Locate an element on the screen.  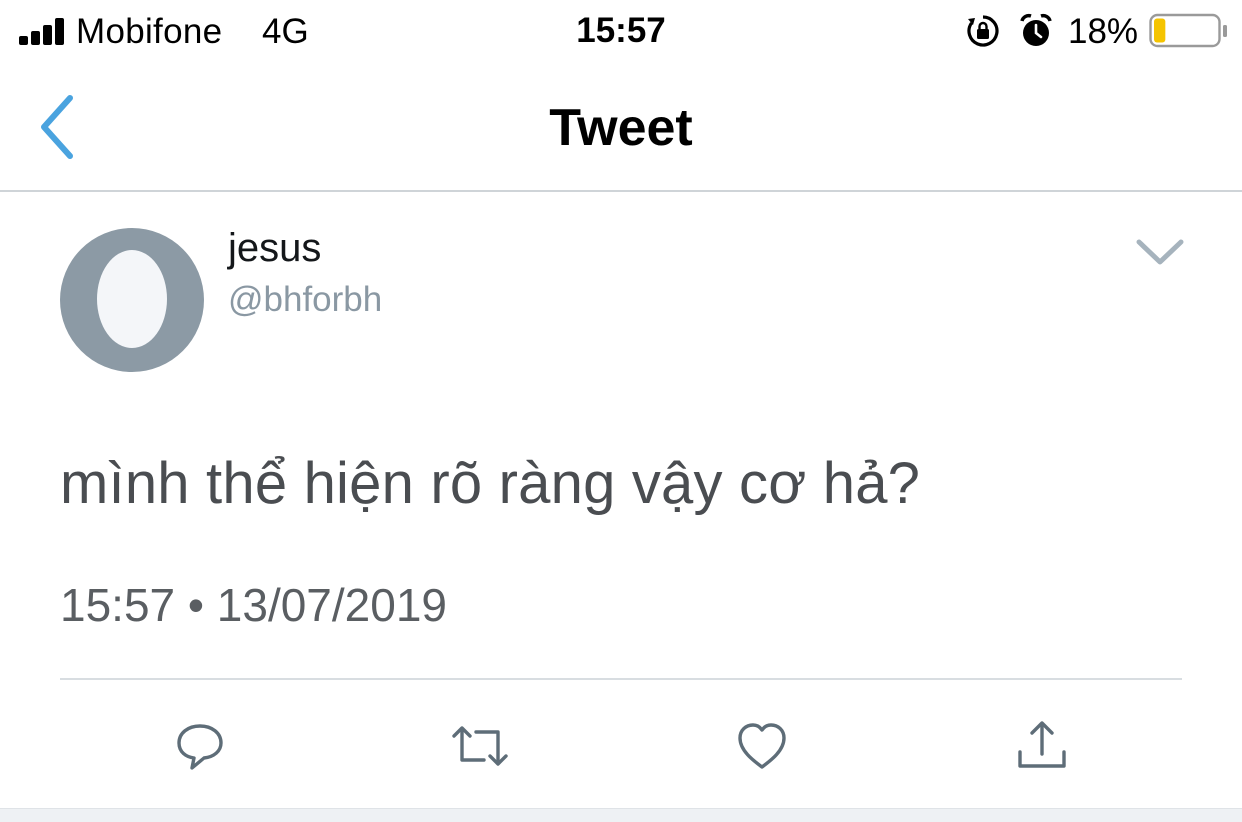
tweet-timestamp: 15:57 • 13/07/2019 is located at coordinates (254, 605).